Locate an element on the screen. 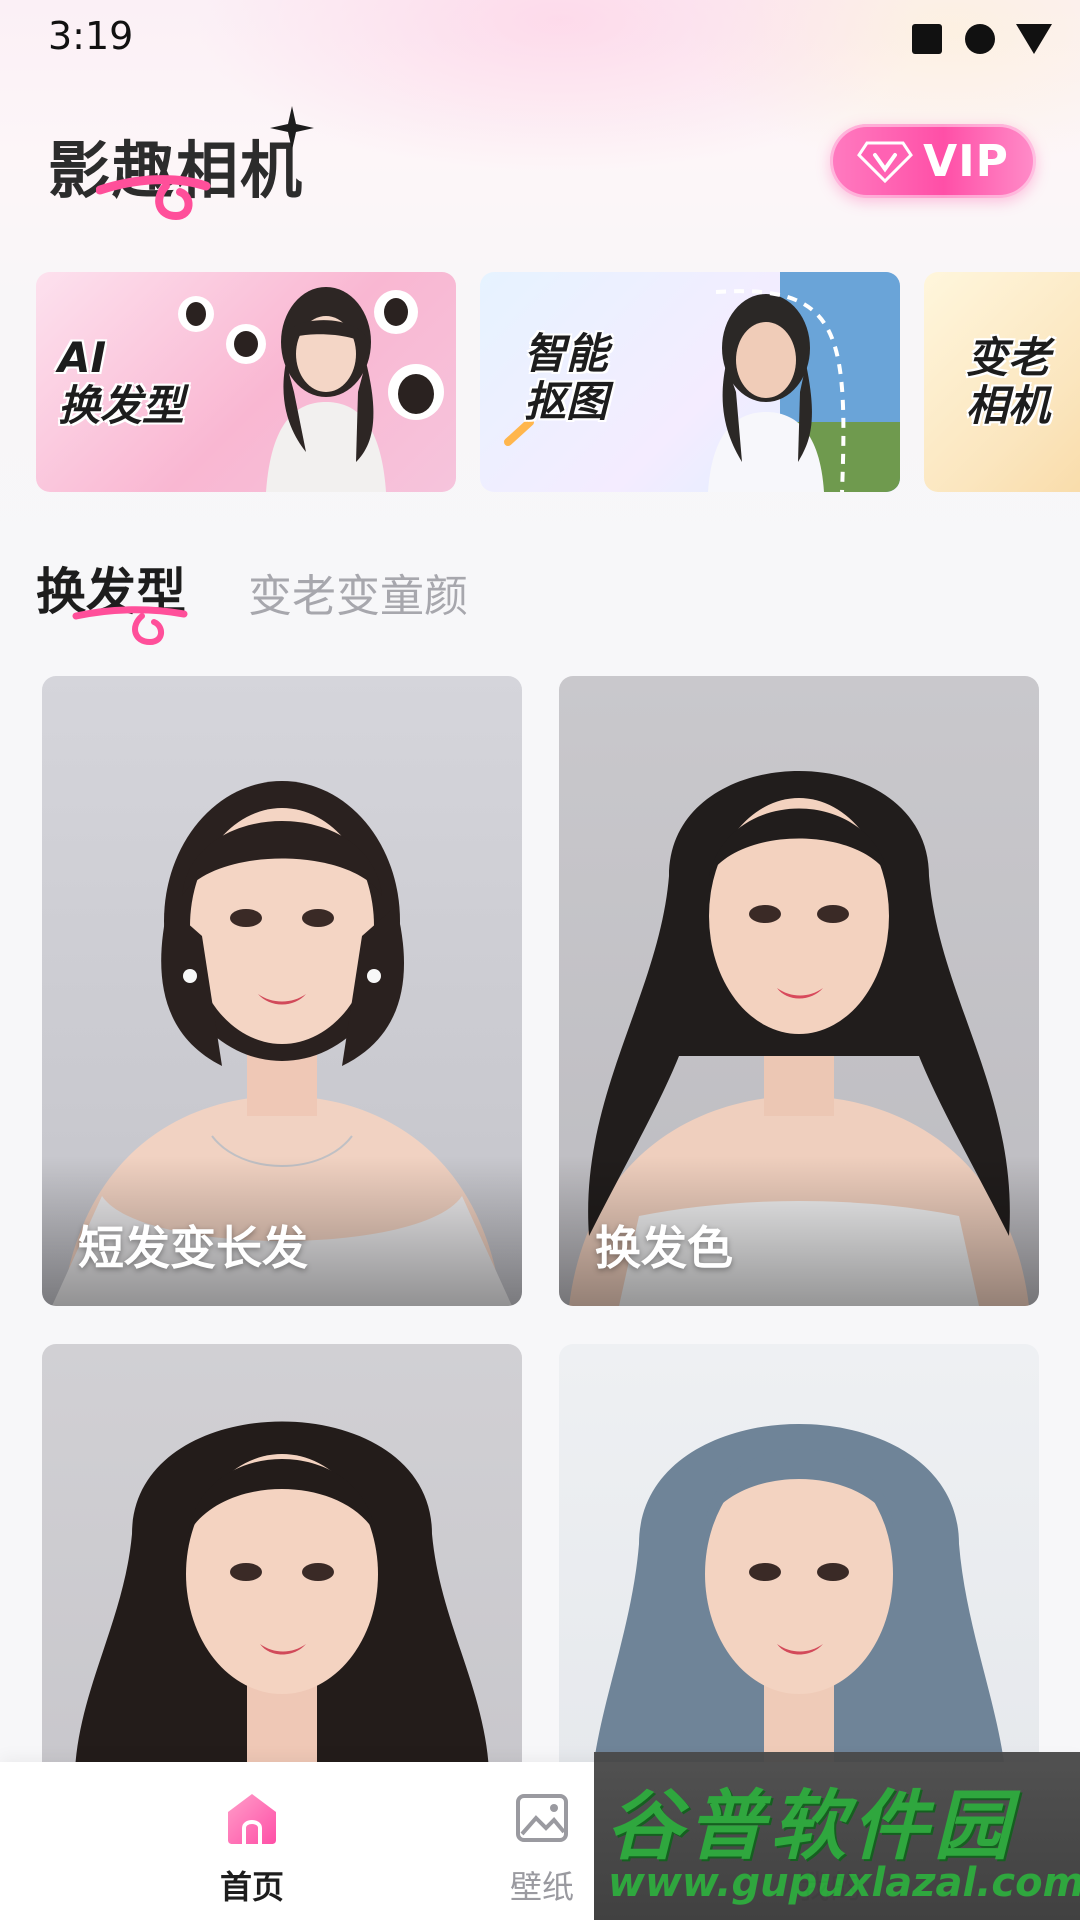 This screenshot has width=1080, height=1920. card-label: 短发变长发 is located at coordinates (193, 1248).